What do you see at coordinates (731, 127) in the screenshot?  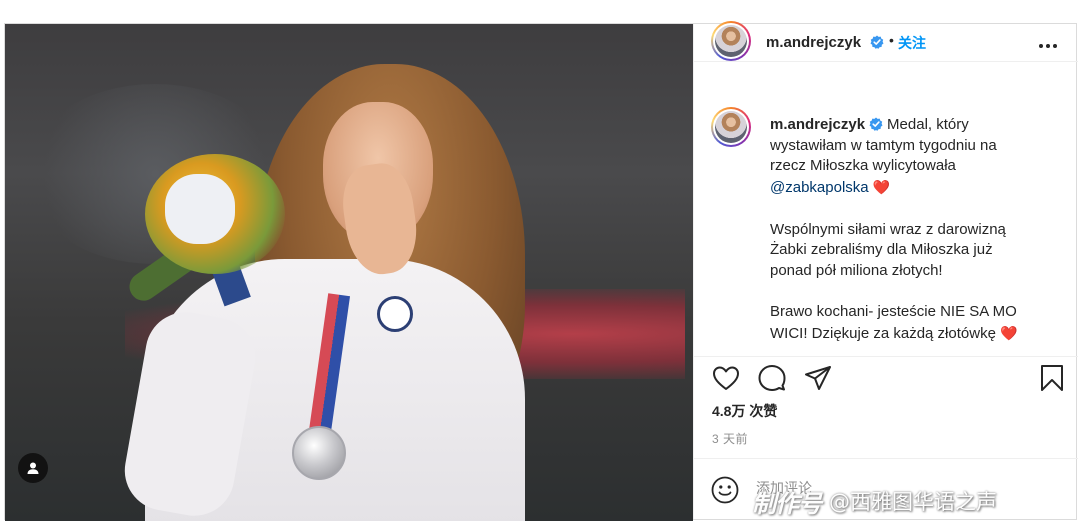 I see `caption-avatar` at bounding box center [731, 127].